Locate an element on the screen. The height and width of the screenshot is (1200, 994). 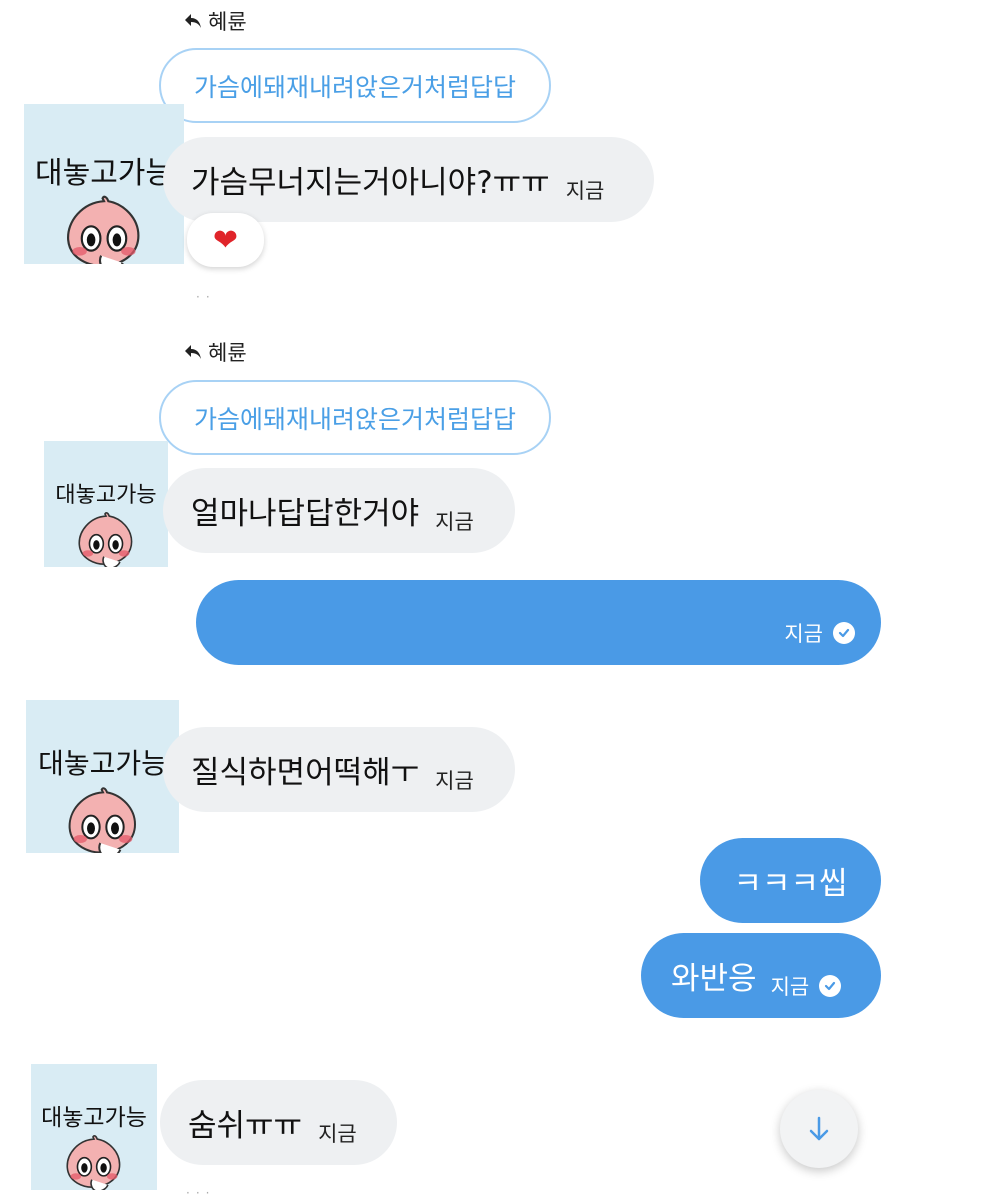
message-text: 가슴무너지는거아니야?ㅠㅠ is located at coordinates (370, 183).